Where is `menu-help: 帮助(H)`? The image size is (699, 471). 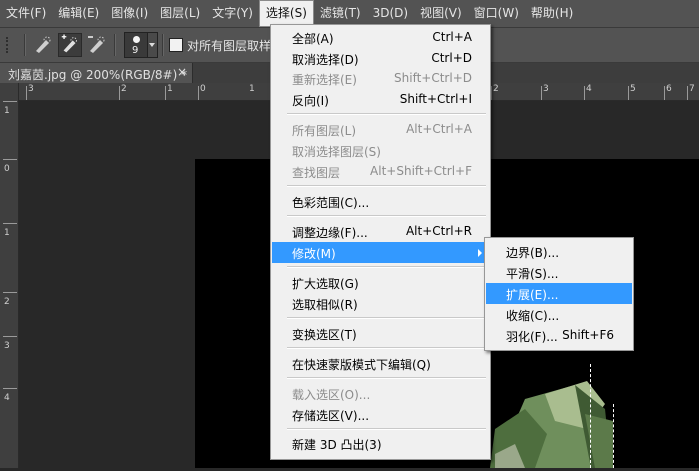
menu-help: 帮助(H) is located at coordinates (552, 13).